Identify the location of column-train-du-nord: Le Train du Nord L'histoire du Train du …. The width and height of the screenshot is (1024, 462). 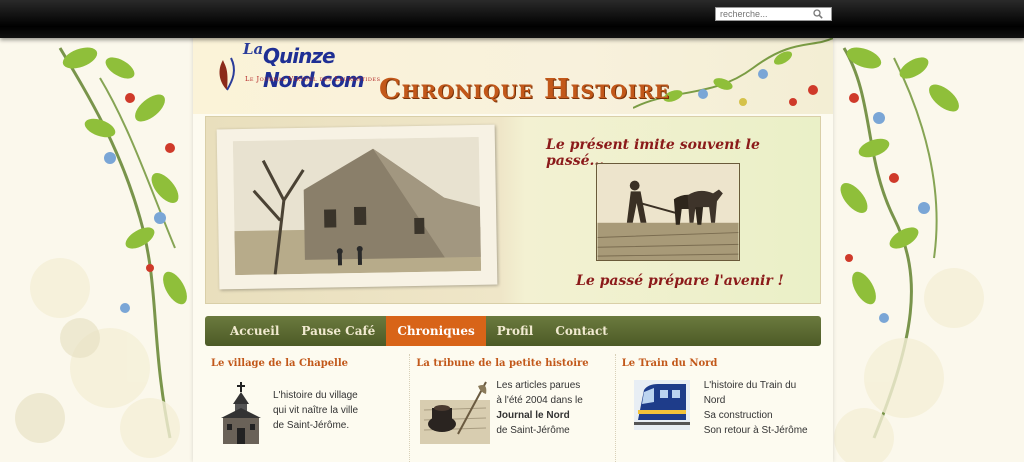
(718, 408).